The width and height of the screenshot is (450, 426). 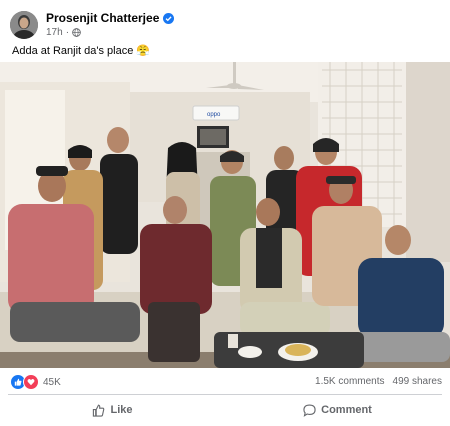 I want to click on like-label: Like, so click(x=121, y=410).